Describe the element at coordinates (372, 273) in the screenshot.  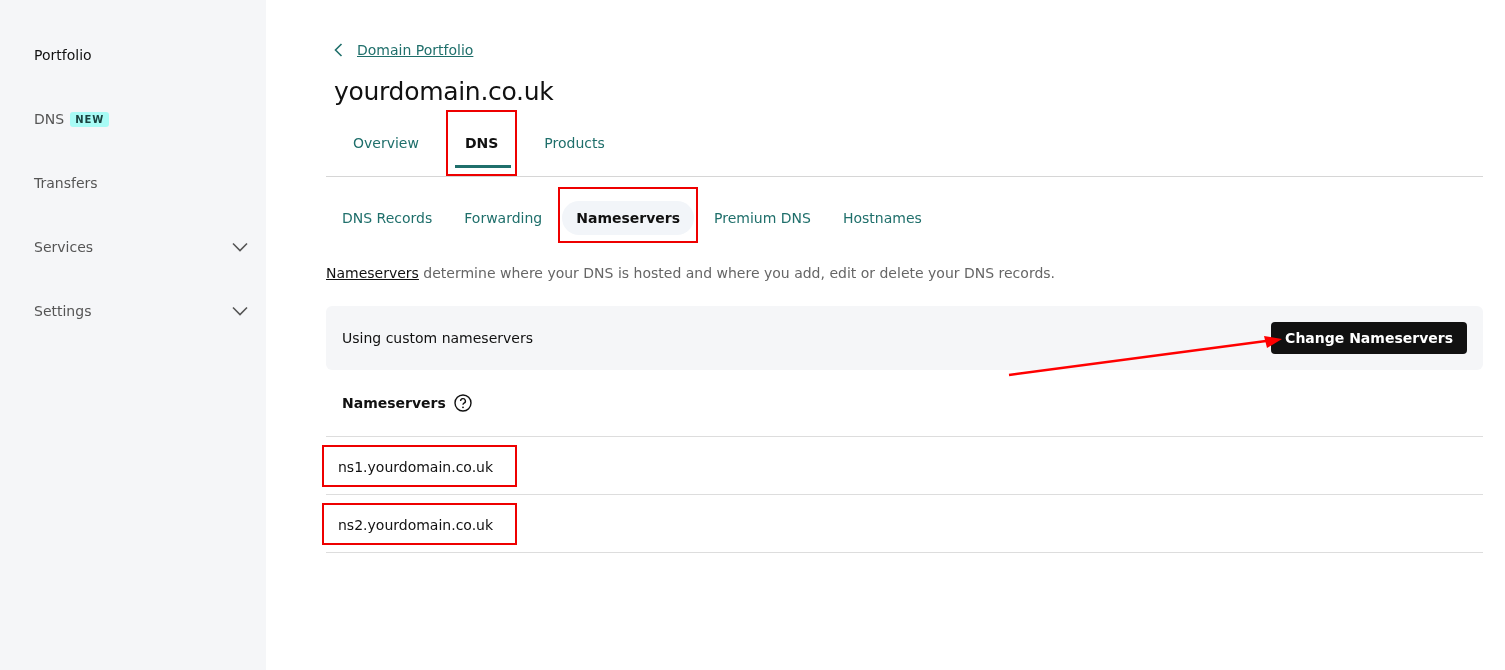
I see `nameservers-link: Nameservers` at that location.